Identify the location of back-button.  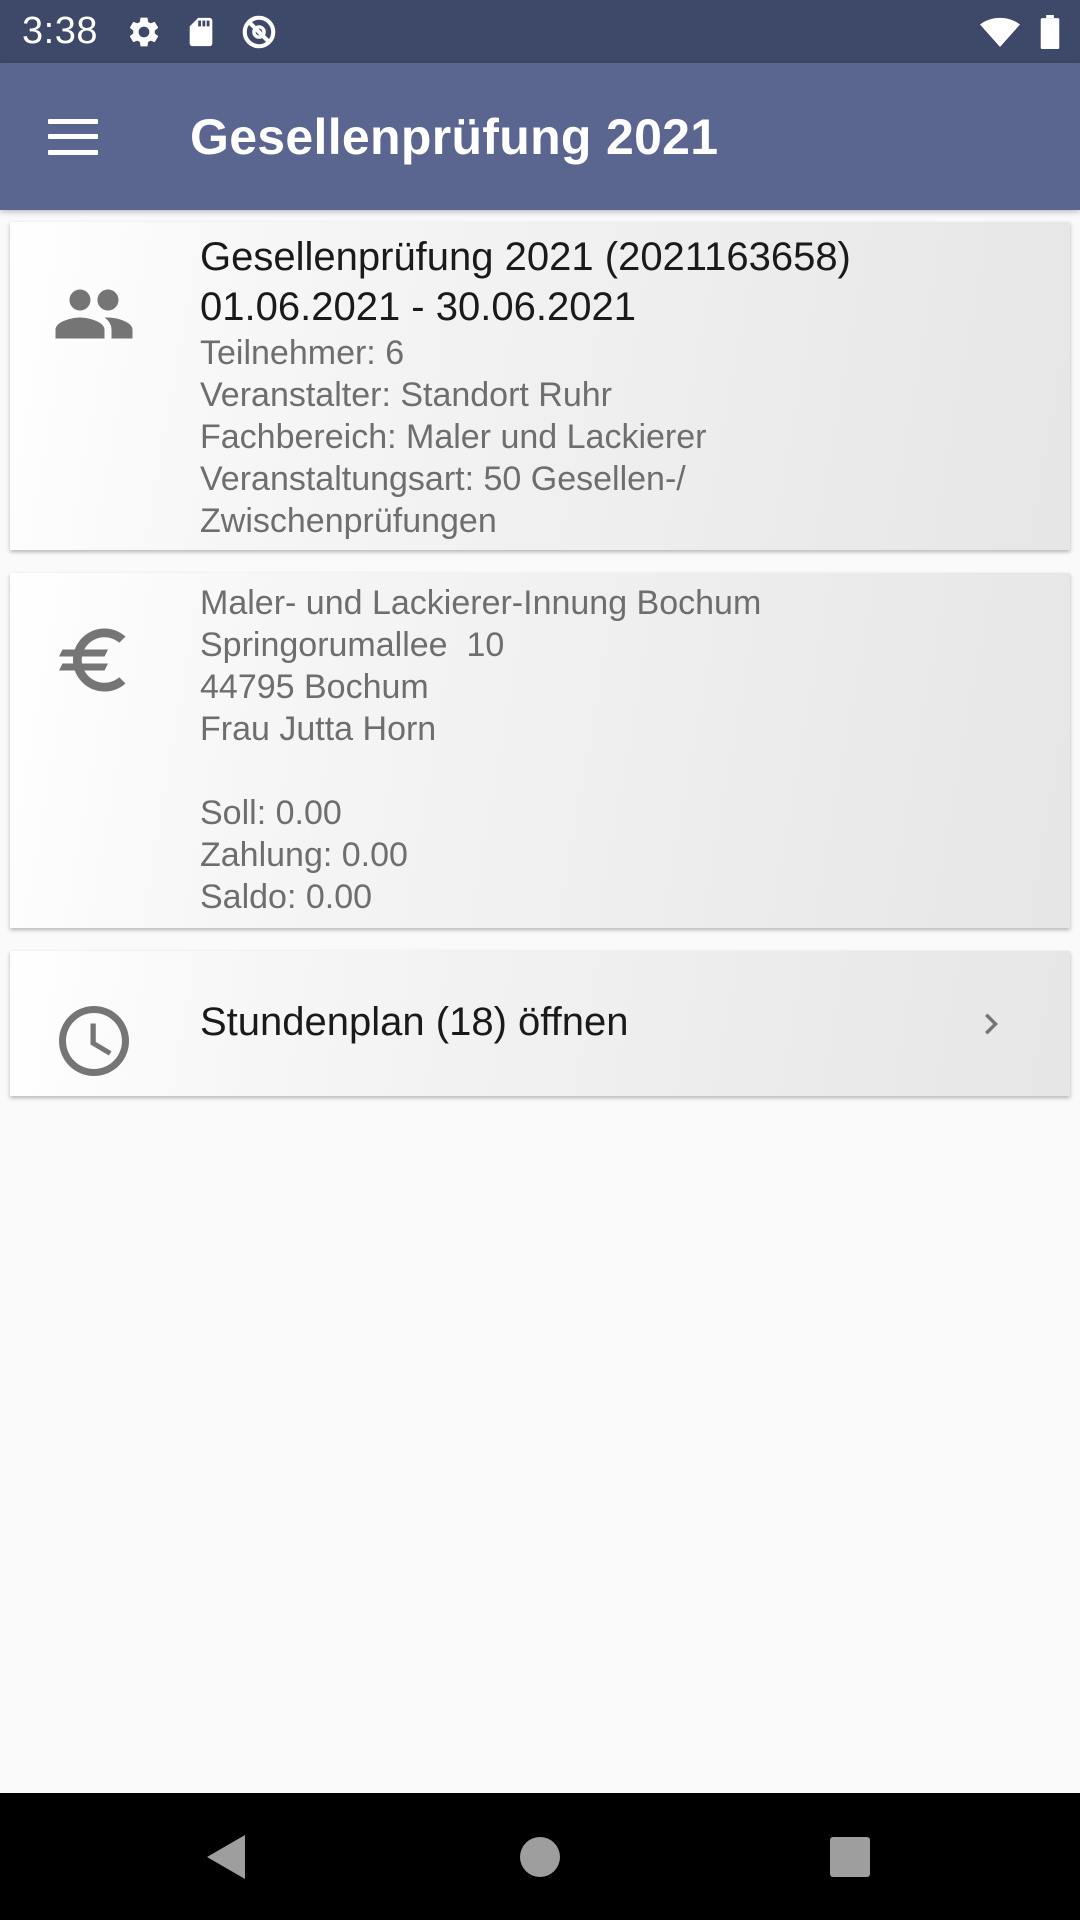
(225, 1856).